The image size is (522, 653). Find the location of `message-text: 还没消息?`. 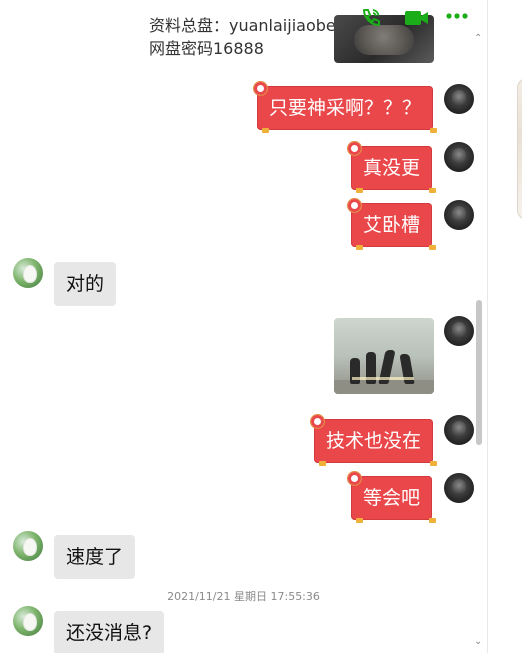

message-text: 还没消息? is located at coordinates (109, 633).